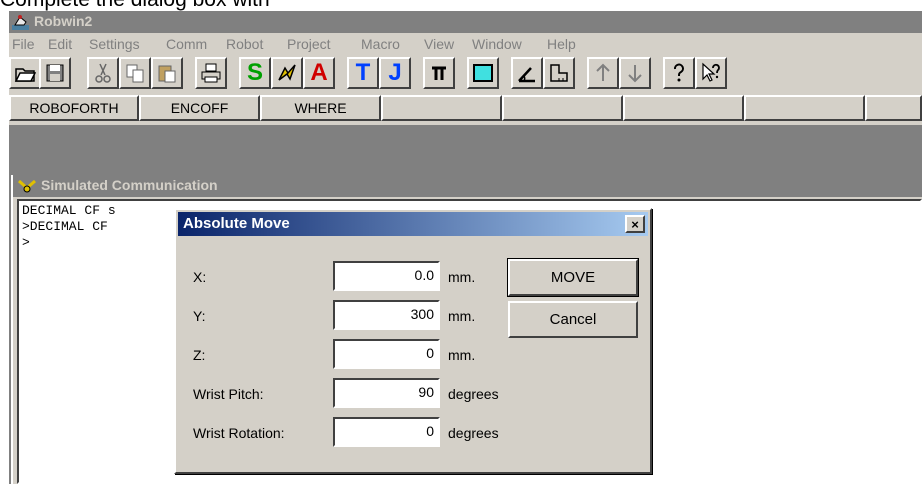 The width and height of the screenshot is (922, 484). I want to click on t-button: T, so click(363, 73).